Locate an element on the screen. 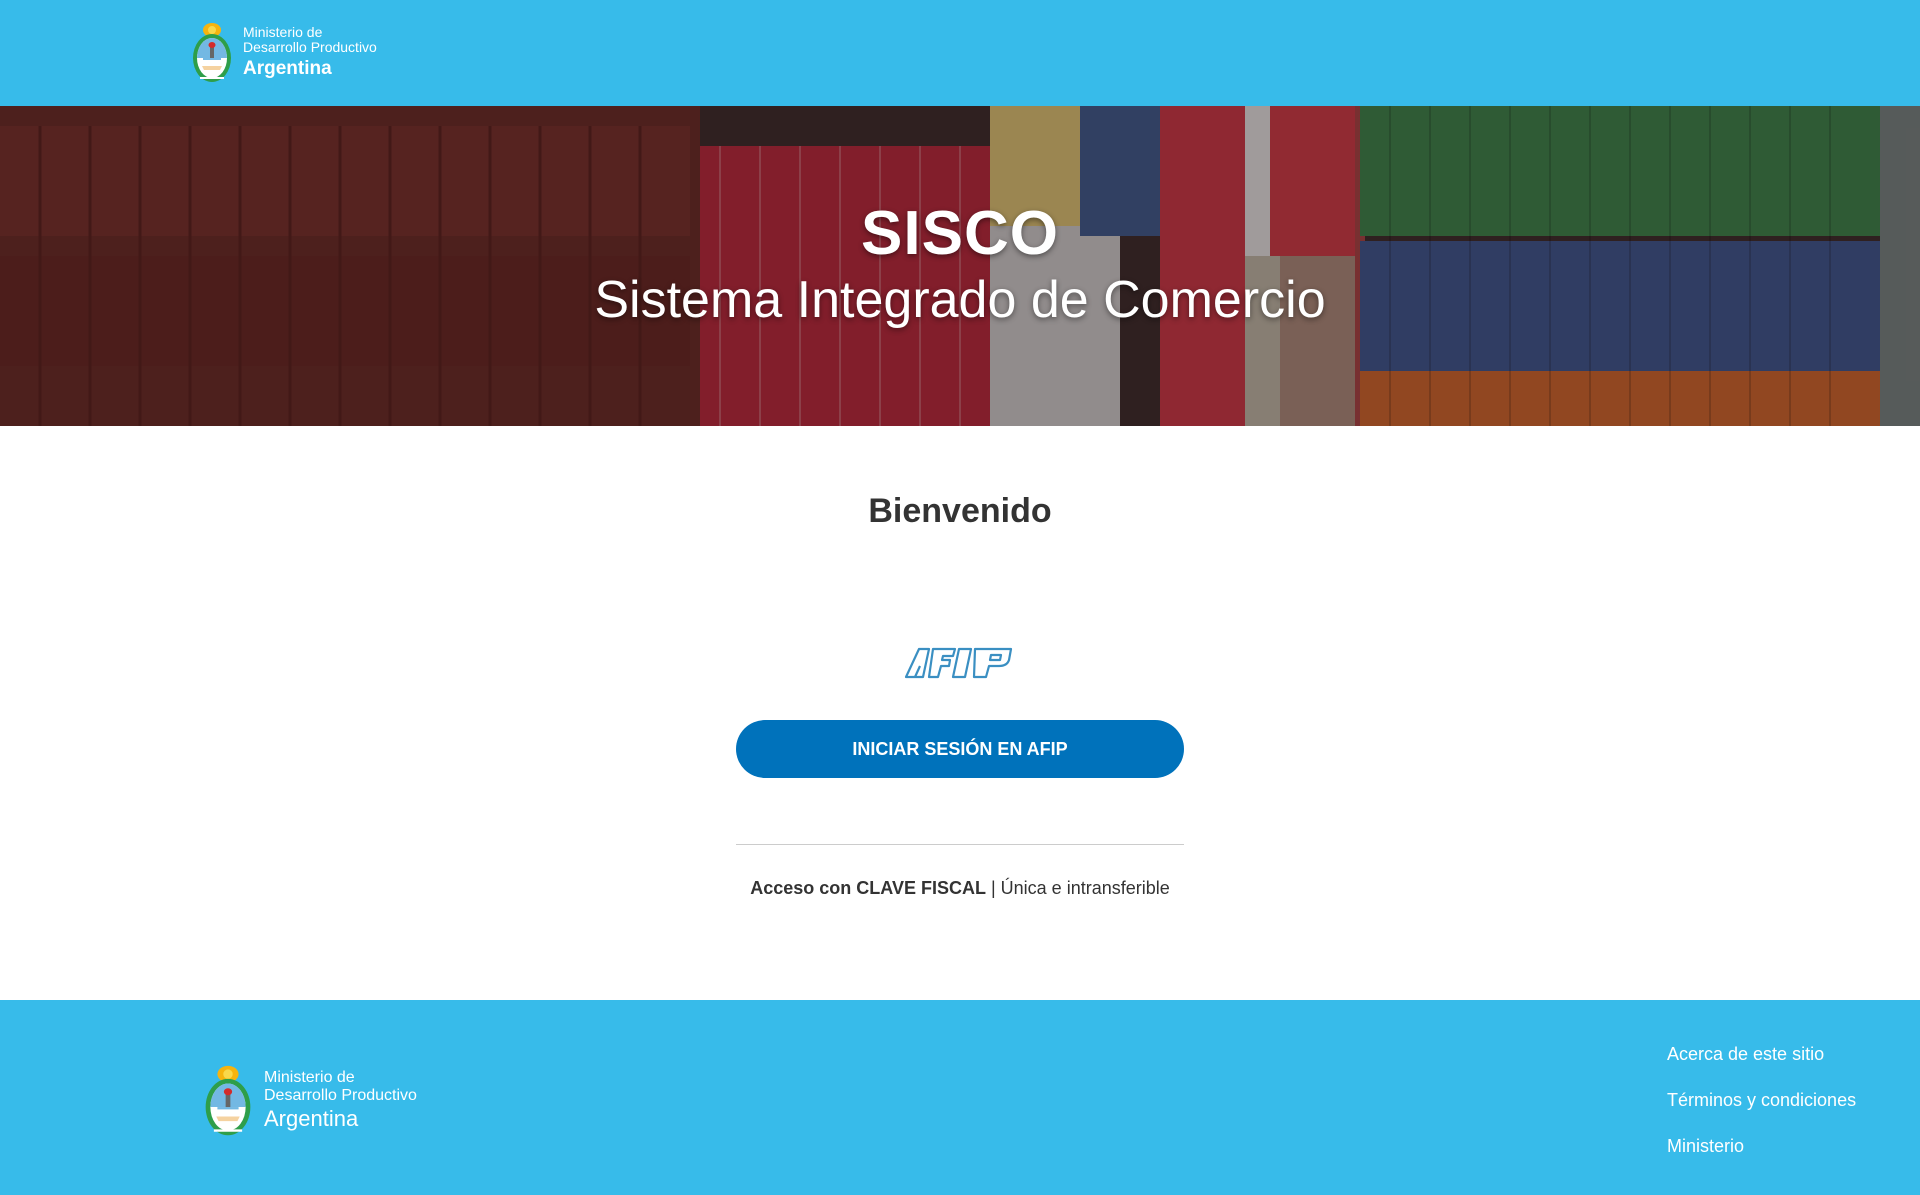 This screenshot has height=1195, width=1920. footer-ministry-name-line3: Argentina is located at coordinates (311, 1118).